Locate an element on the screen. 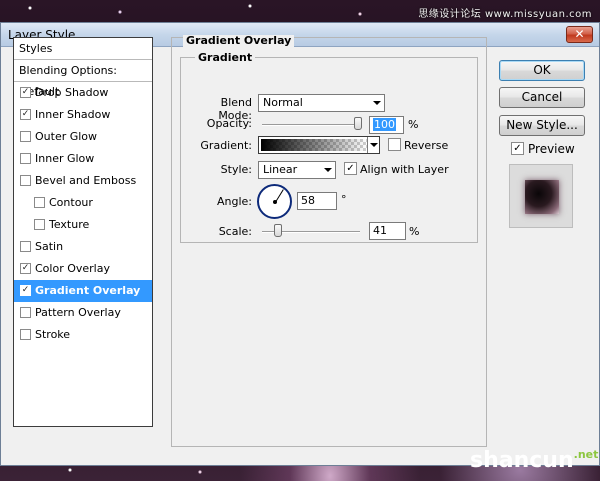  angle-dial is located at coordinates (274, 201).